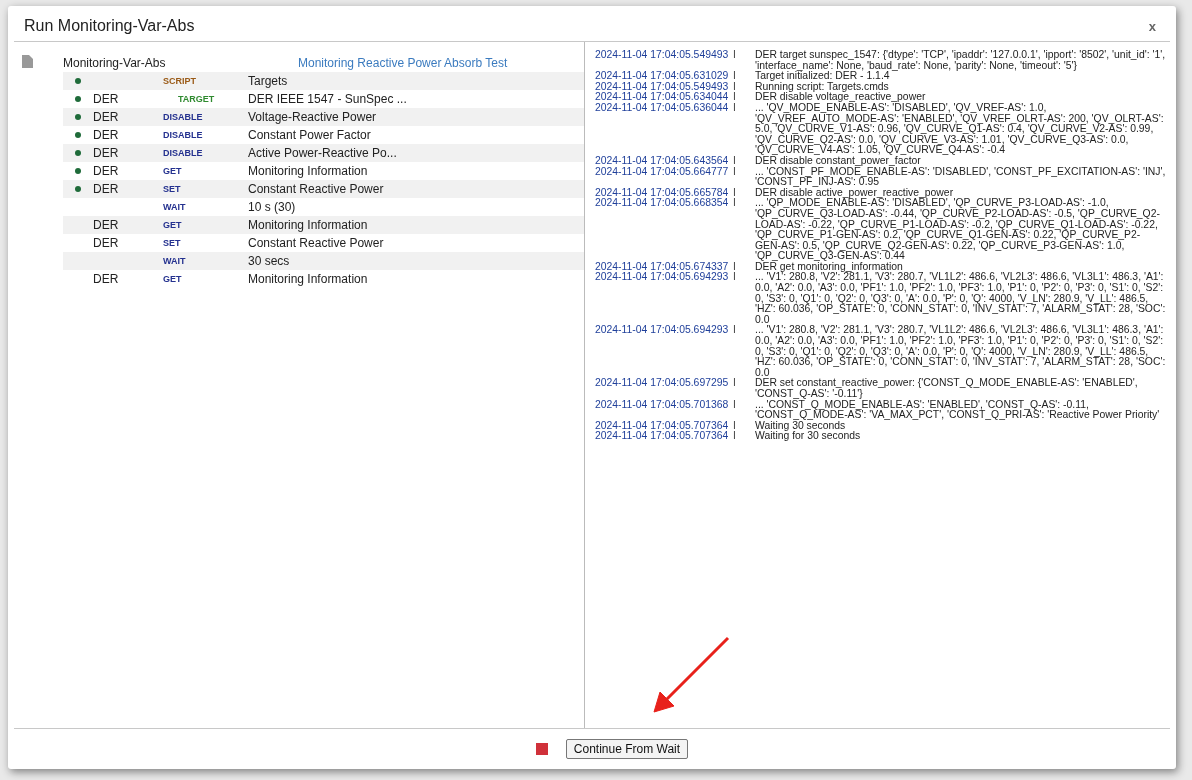 This screenshot has width=1192, height=780. I want to click on log-message: DER get monitoring_information, so click(829, 267).